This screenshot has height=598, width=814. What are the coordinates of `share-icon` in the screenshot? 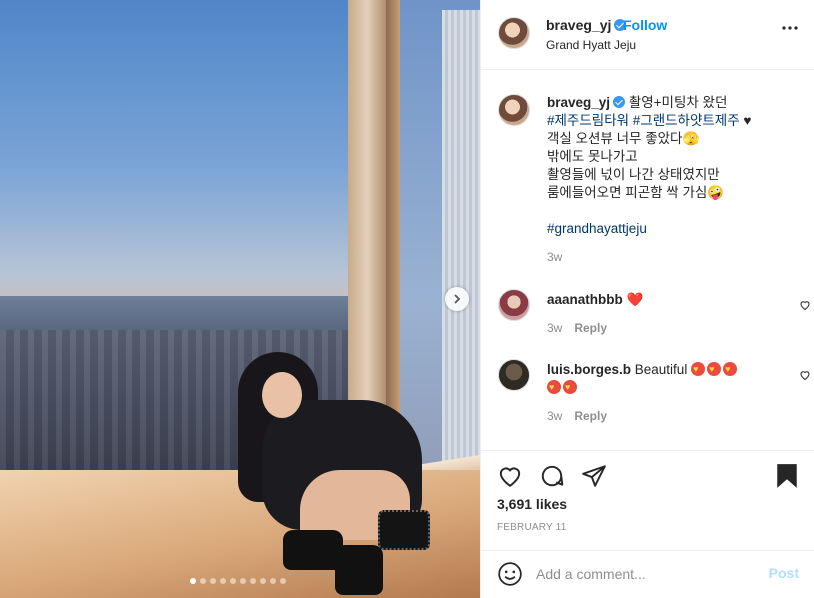 It's located at (594, 476).